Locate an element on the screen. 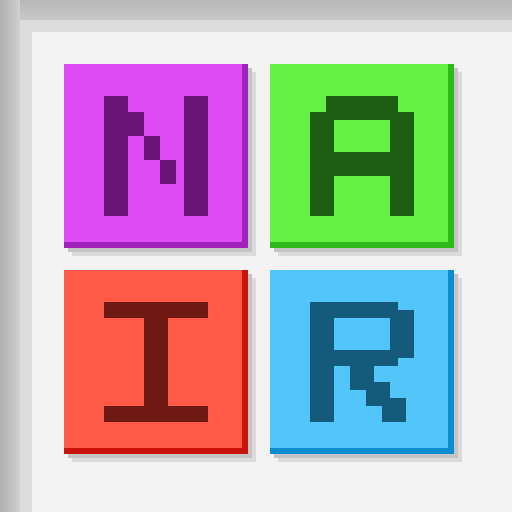  letter-i-glyph: I is located at coordinates (156, 362).